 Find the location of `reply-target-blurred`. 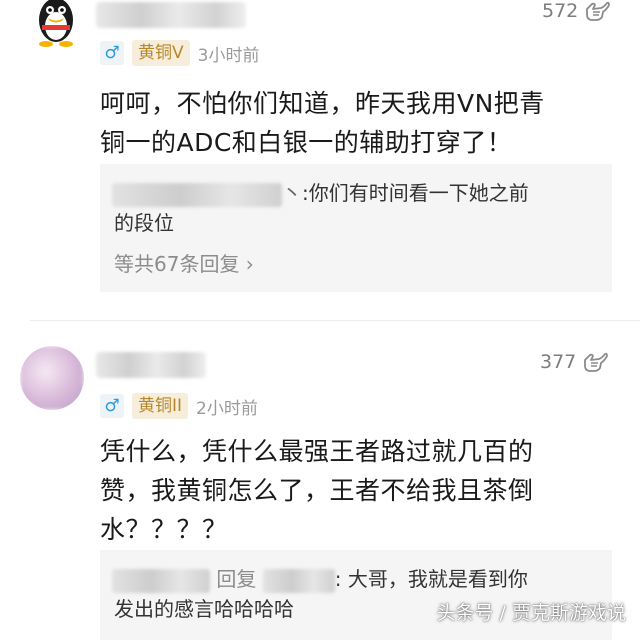

reply-target-blurred is located at coordinates (298, 580).